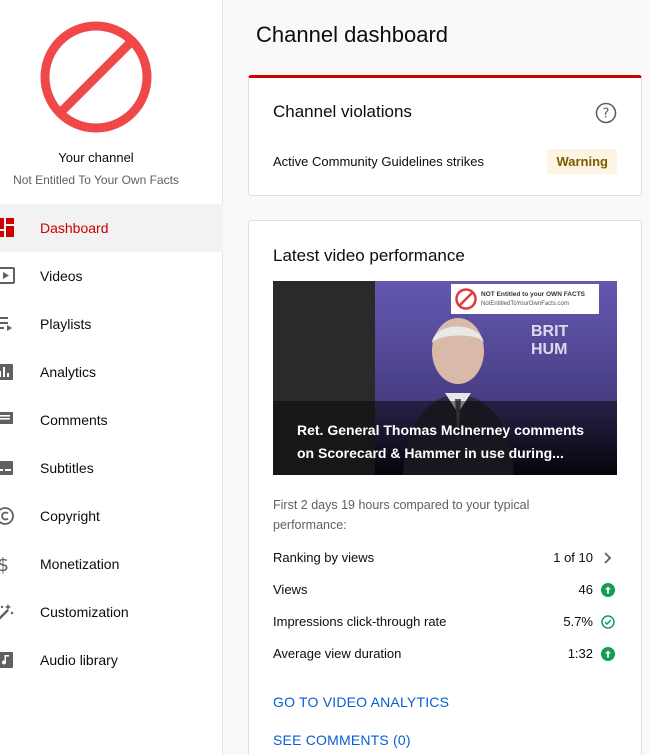 This screenshot has height=755, width=650. What do you see at coordinates (61, 276) in the screenshot?
I see `sidebar-item-label: Videos` at bounding box center [61, 276].